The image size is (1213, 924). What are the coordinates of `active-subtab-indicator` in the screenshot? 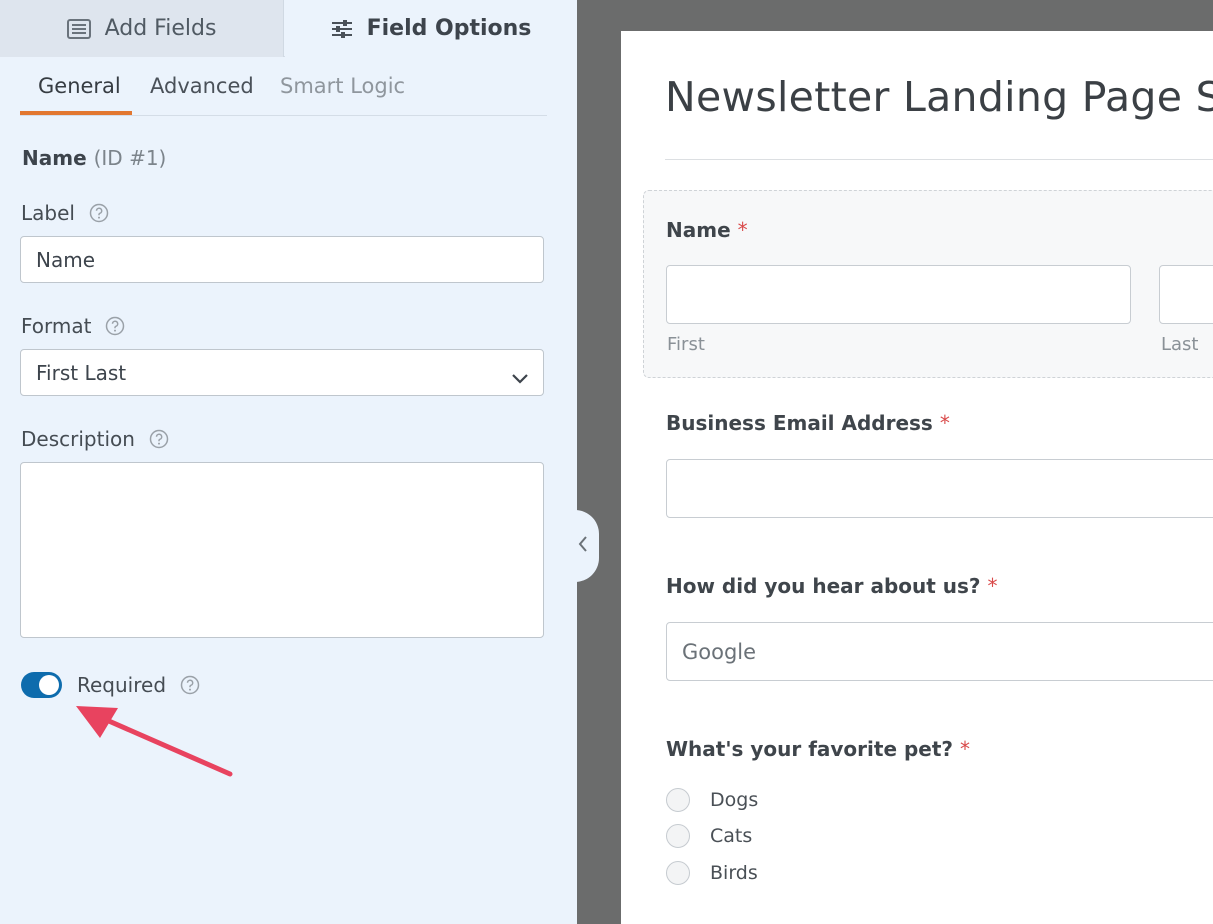 It's located at (76, 113).